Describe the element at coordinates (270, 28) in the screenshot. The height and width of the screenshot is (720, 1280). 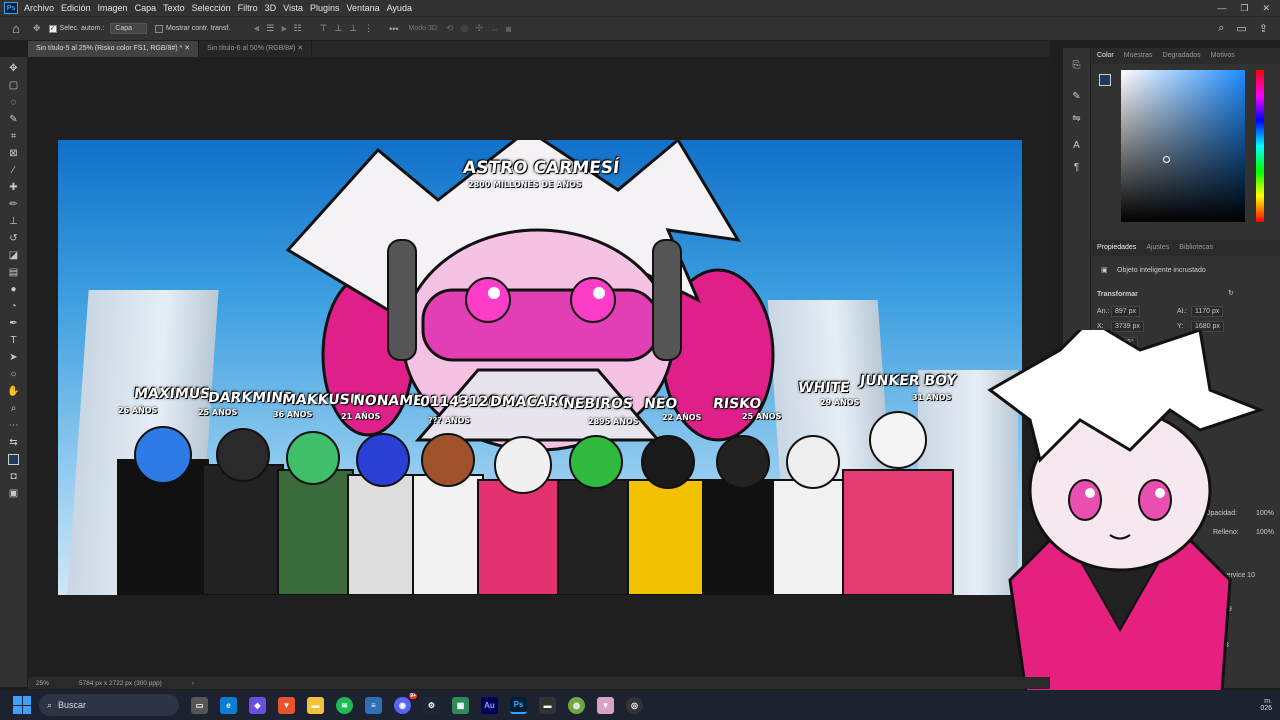
I see `align-center-icon: ☰` at that location.